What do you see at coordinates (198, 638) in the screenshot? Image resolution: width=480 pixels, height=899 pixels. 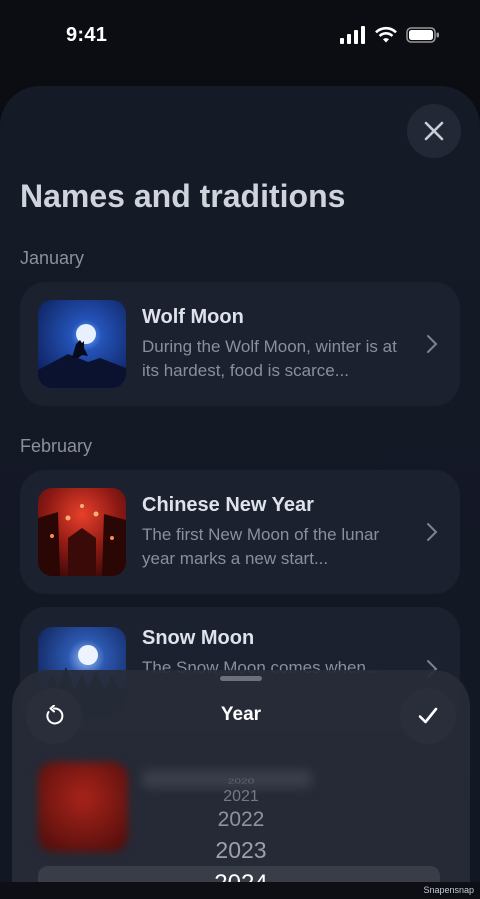 I see `card-title: Snow Moon` at bounding box center [198, 638].